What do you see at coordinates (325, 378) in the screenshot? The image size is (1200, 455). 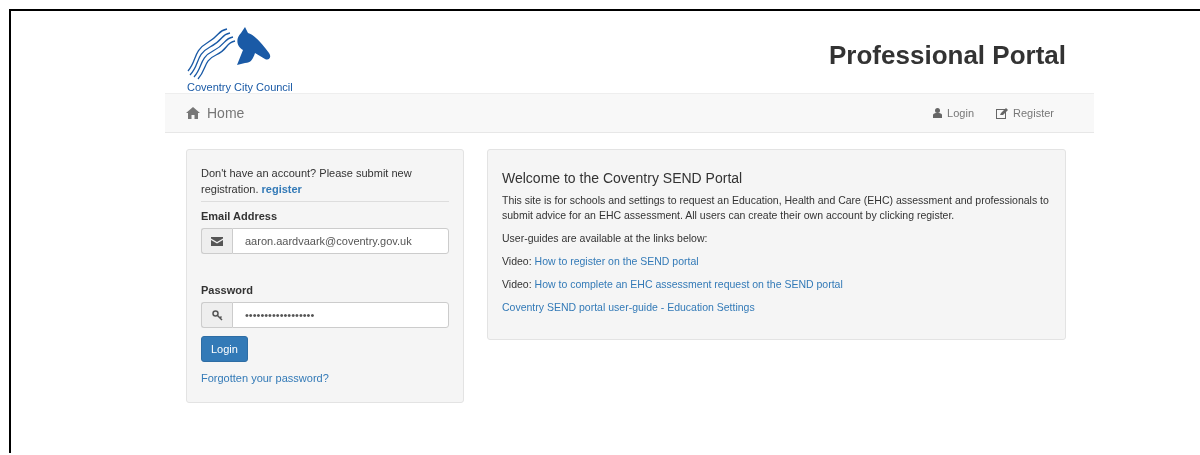 I see `forgot-password-link: Forgotten your password?` at bounding box center [325, 378].